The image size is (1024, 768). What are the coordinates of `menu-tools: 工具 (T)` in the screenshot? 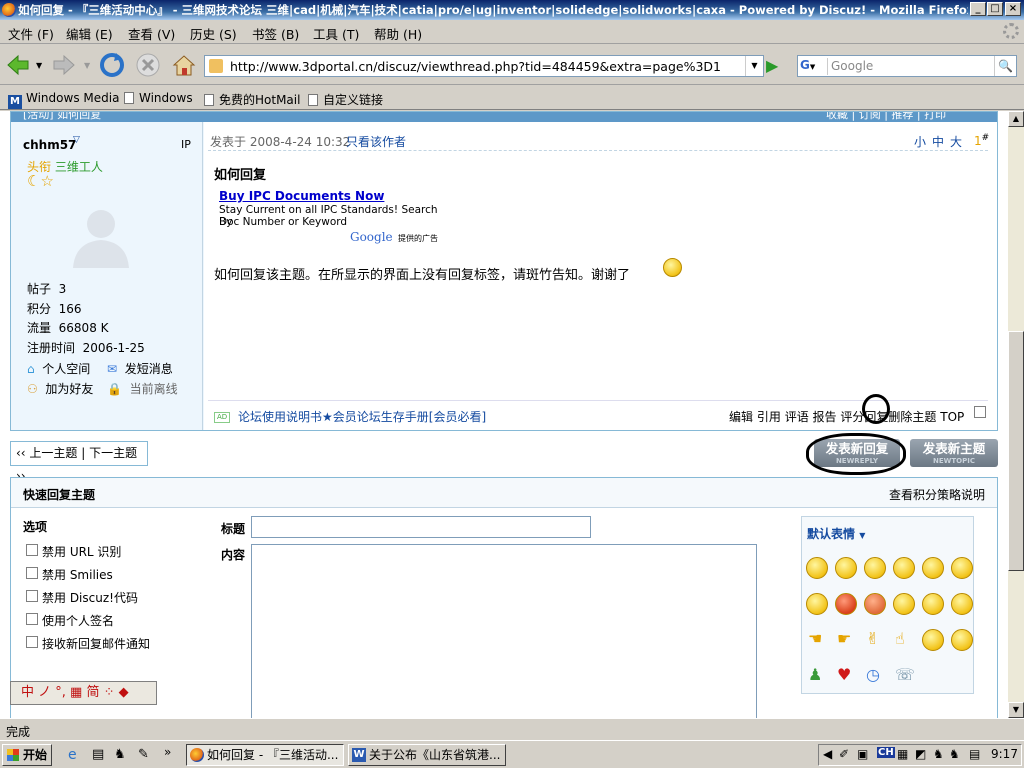 It's located at (336, 33).